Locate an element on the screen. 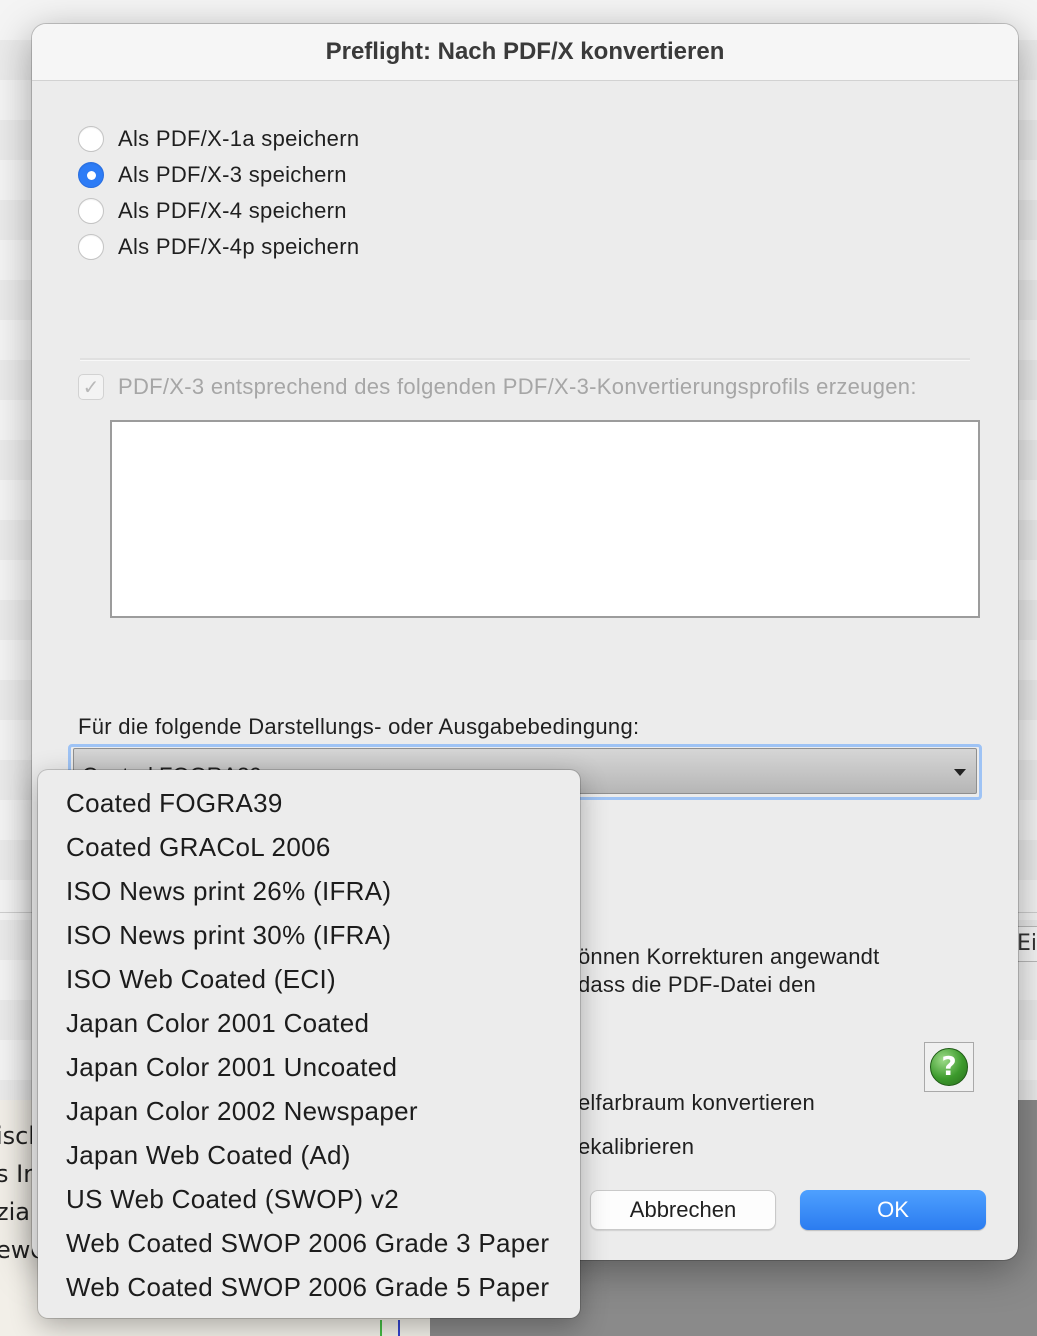  menu-item: Web Coated SWOP 2006 Grade 3 Paper is located at coordinates (309, 1243).